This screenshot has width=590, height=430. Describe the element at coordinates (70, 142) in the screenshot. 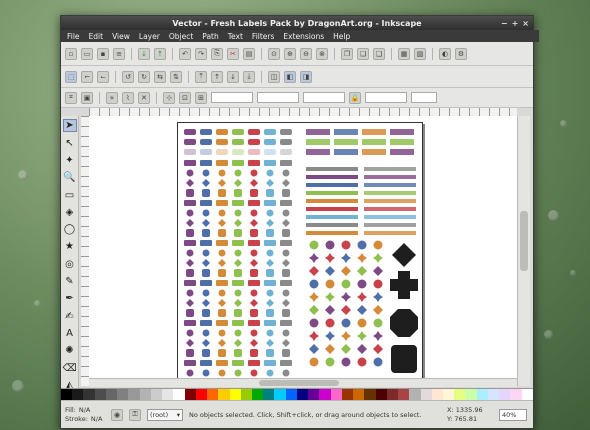

I see `node-tool-icon: ↖` at that location.